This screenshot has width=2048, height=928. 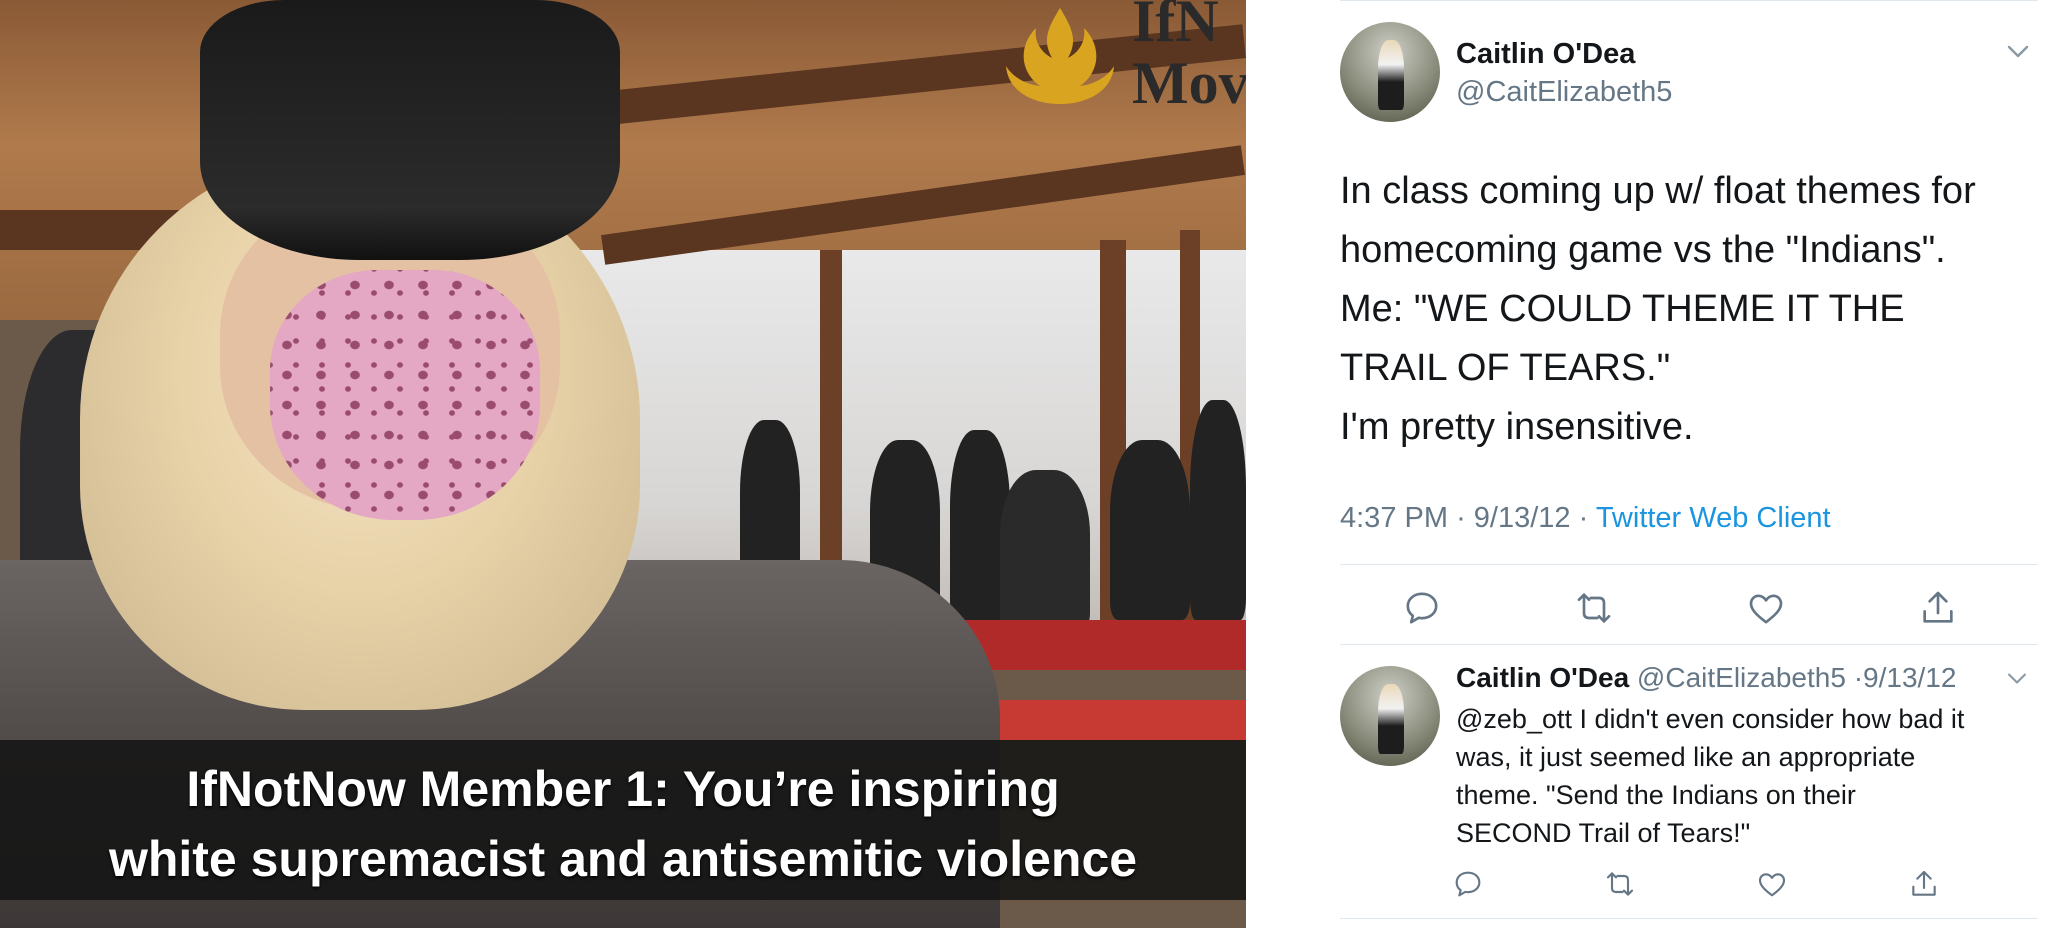 I want to click on tweet-meta: 4:37 PM · 9/13/12 · Twitter Web Client, so click(x=1585, y=518).